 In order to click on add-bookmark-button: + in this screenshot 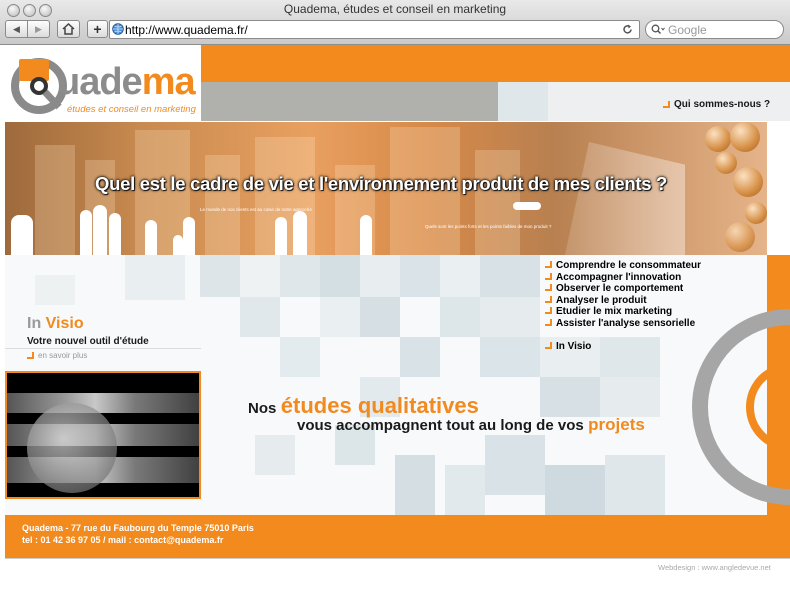, I will do `click(97, 29)`.